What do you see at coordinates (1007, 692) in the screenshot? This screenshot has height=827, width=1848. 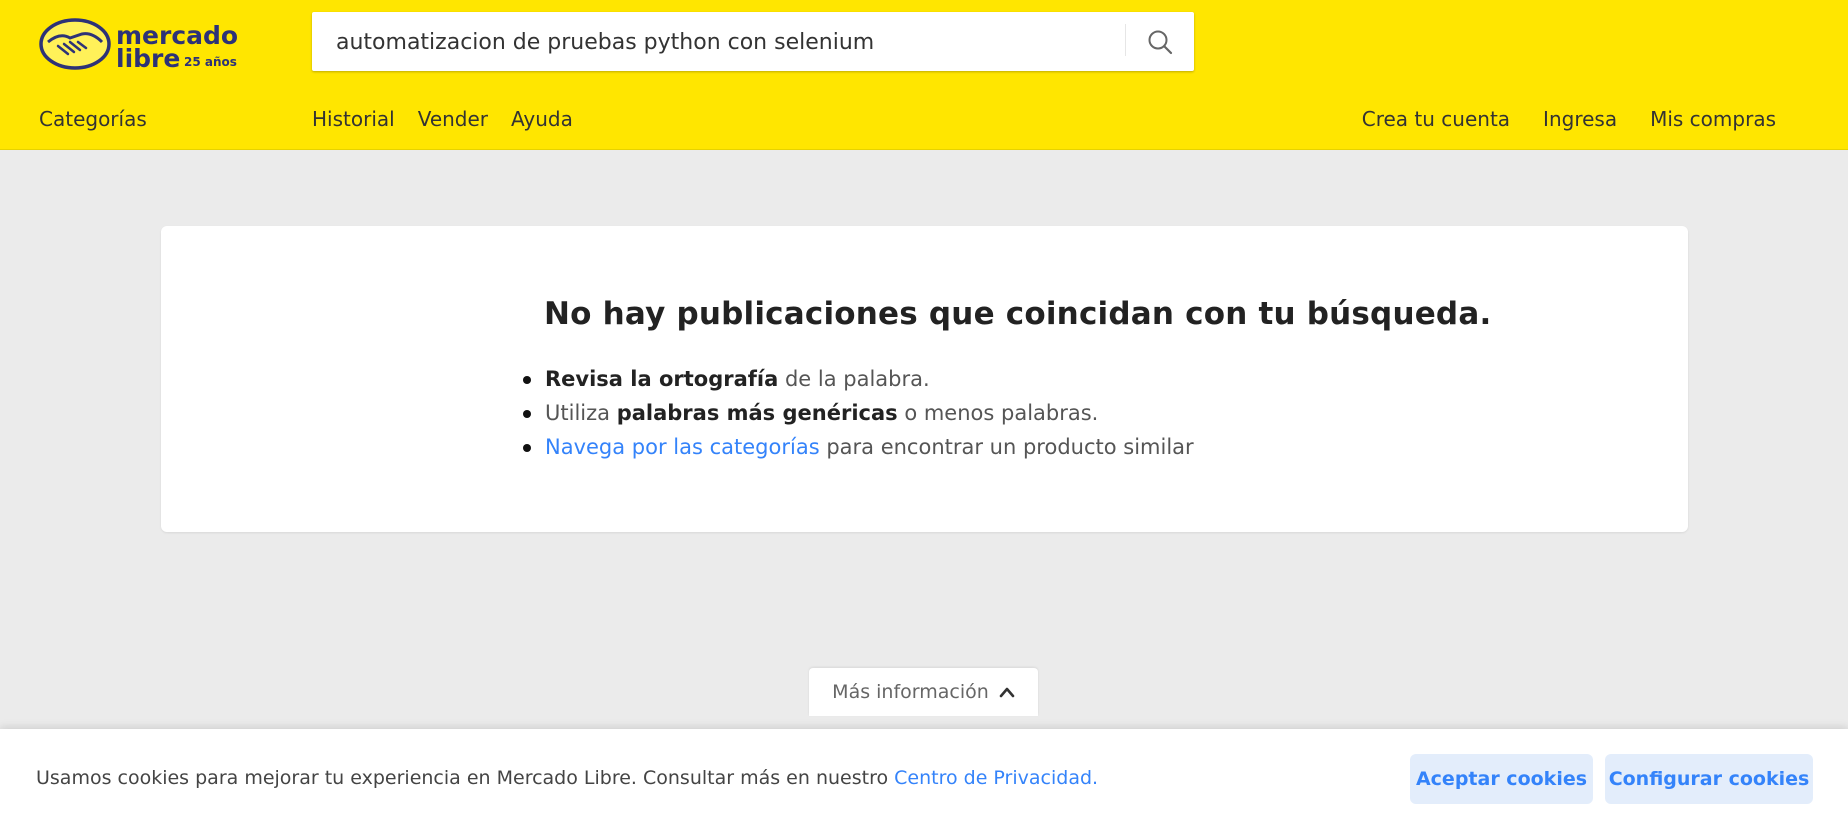 I see `chevron-up-icon` at bounding box center [1007, 692].